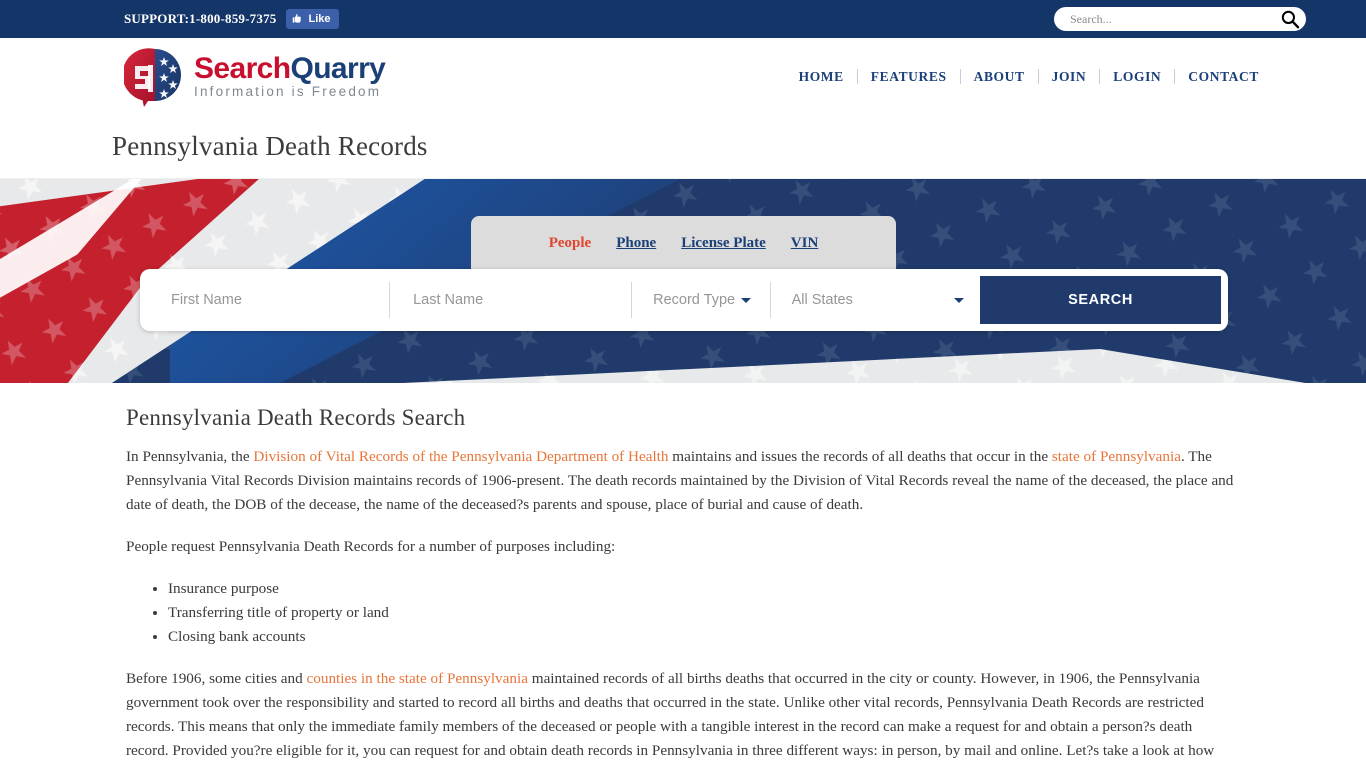 Image resolution: width=1366 pixels, height=768 pixels. What do you see at coordinates (886, 300) in the screenshot?
I see `state-select: All States` at bounding box center [886, 300].